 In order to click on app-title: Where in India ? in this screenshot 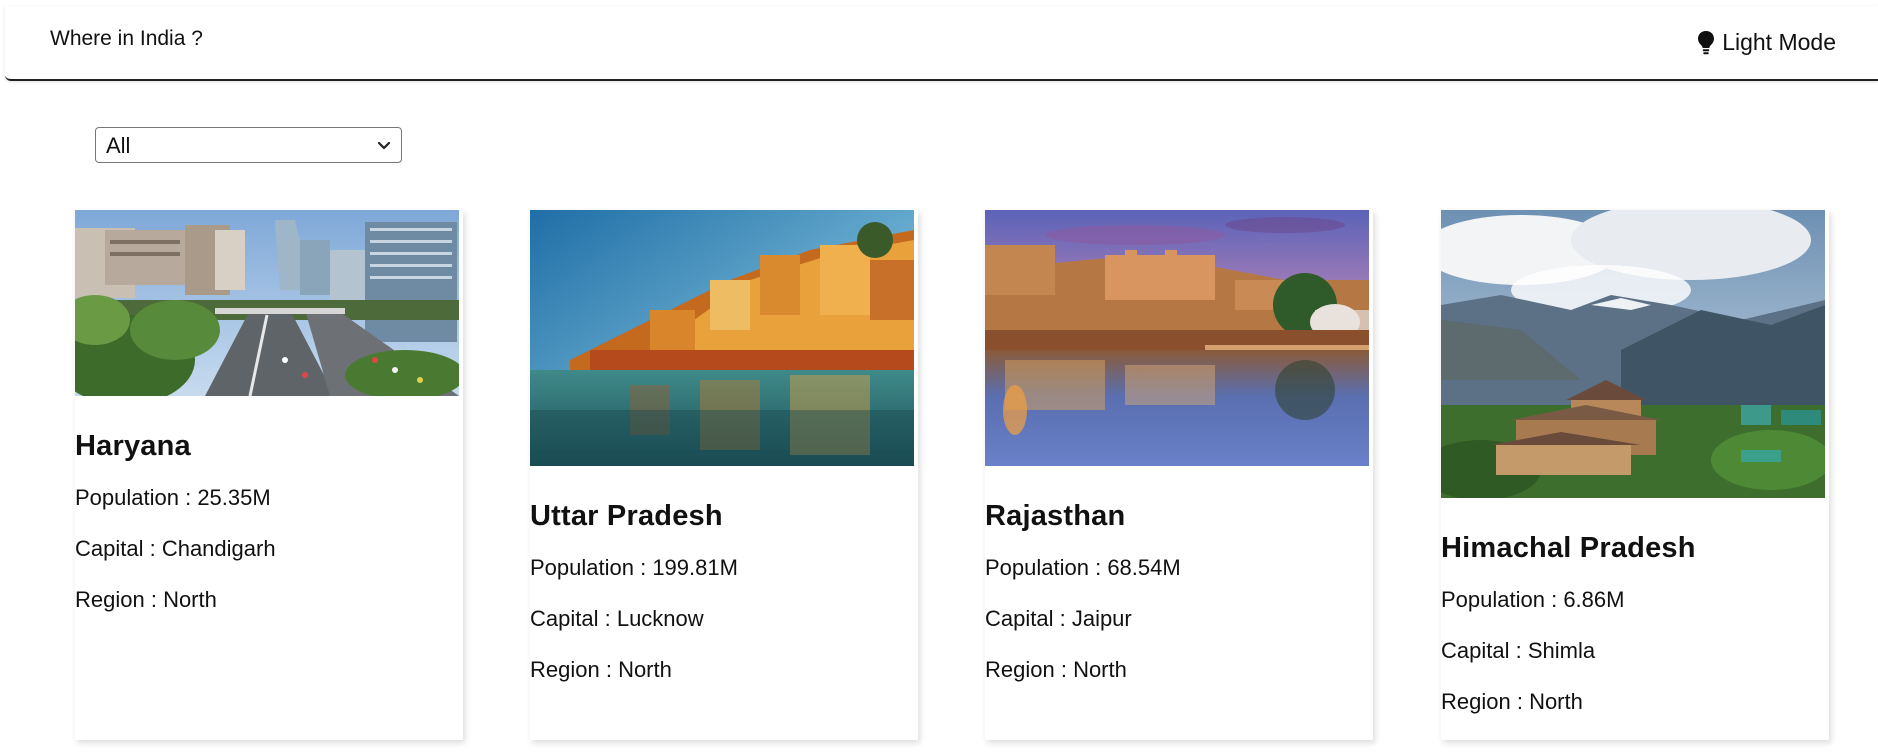, I will do `click(126, 38)`.